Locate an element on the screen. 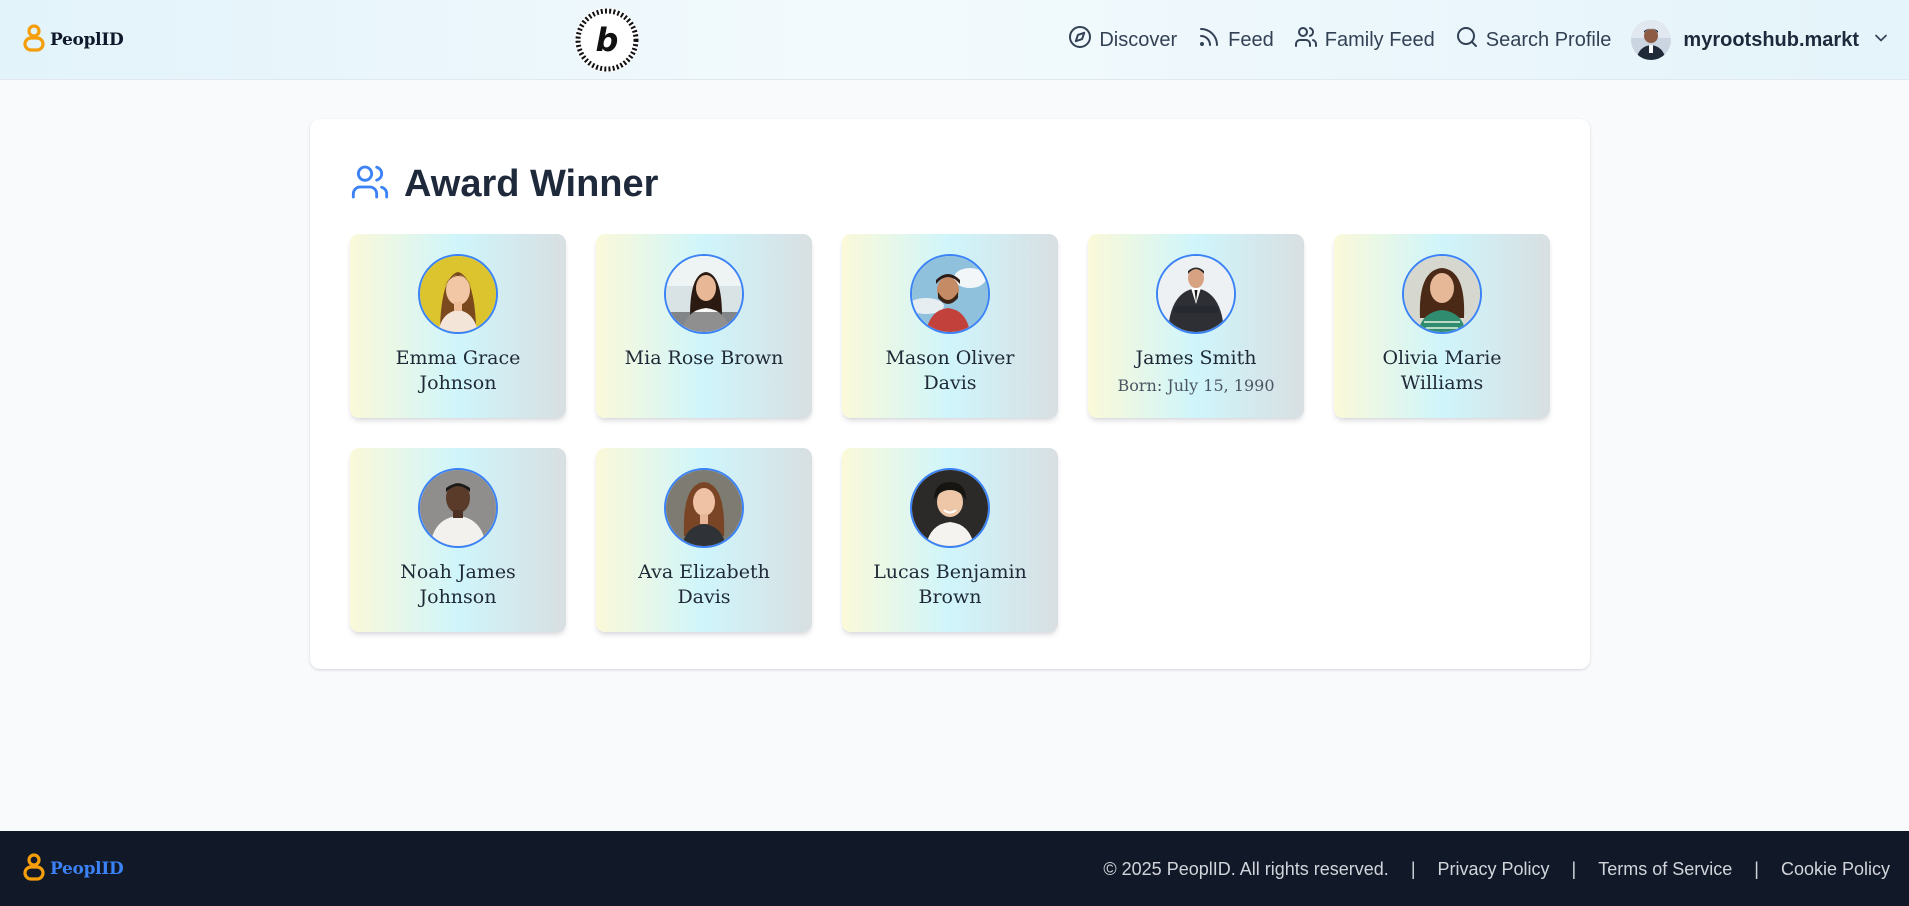  person-card: Mason Oliver Davis is located at coordinates (950, 326).